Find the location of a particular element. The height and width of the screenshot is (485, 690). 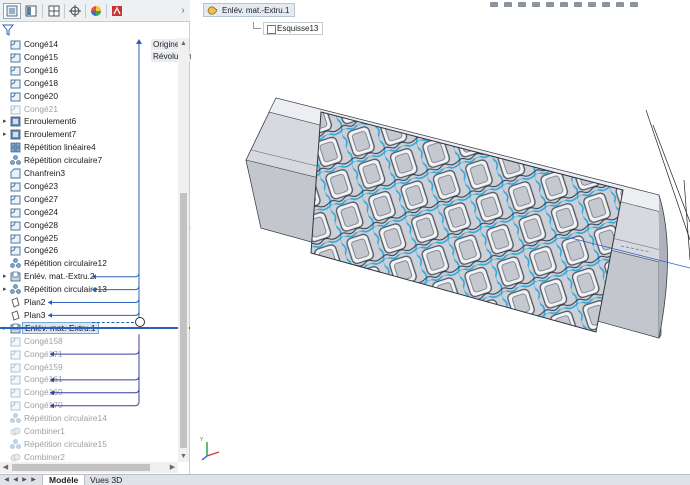

tree-item-label: Congé16 is located at coordinates (41, 69).